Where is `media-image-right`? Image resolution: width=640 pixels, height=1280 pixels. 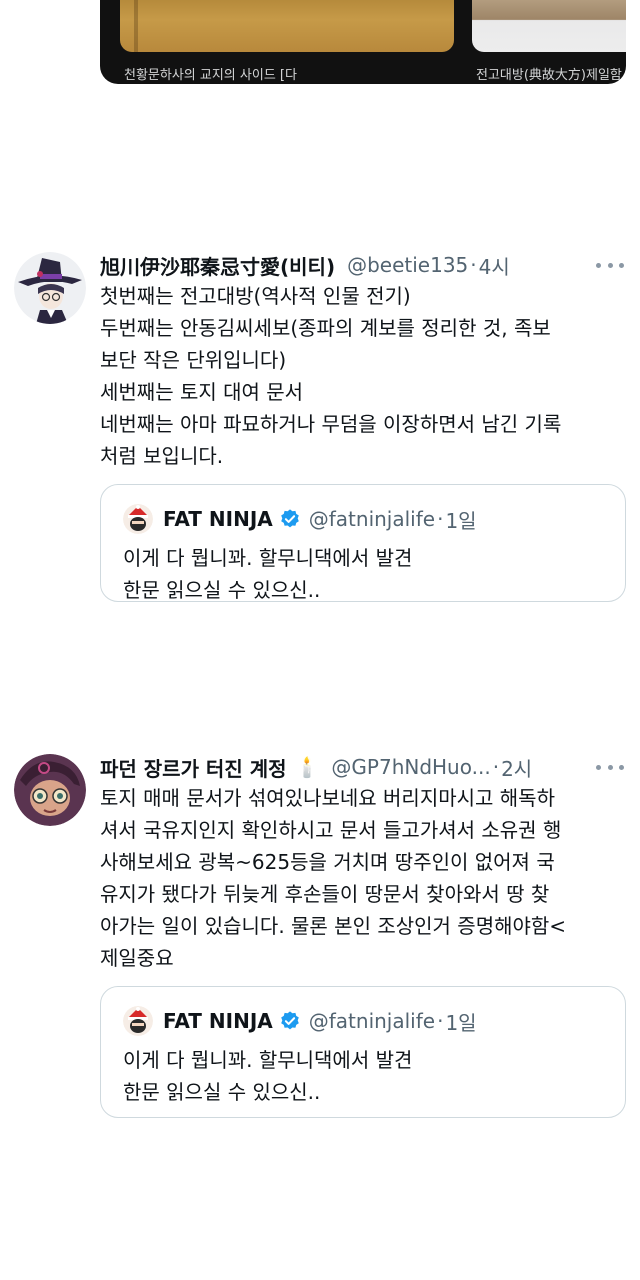
media-image-right is located at coordinates (549, 26).